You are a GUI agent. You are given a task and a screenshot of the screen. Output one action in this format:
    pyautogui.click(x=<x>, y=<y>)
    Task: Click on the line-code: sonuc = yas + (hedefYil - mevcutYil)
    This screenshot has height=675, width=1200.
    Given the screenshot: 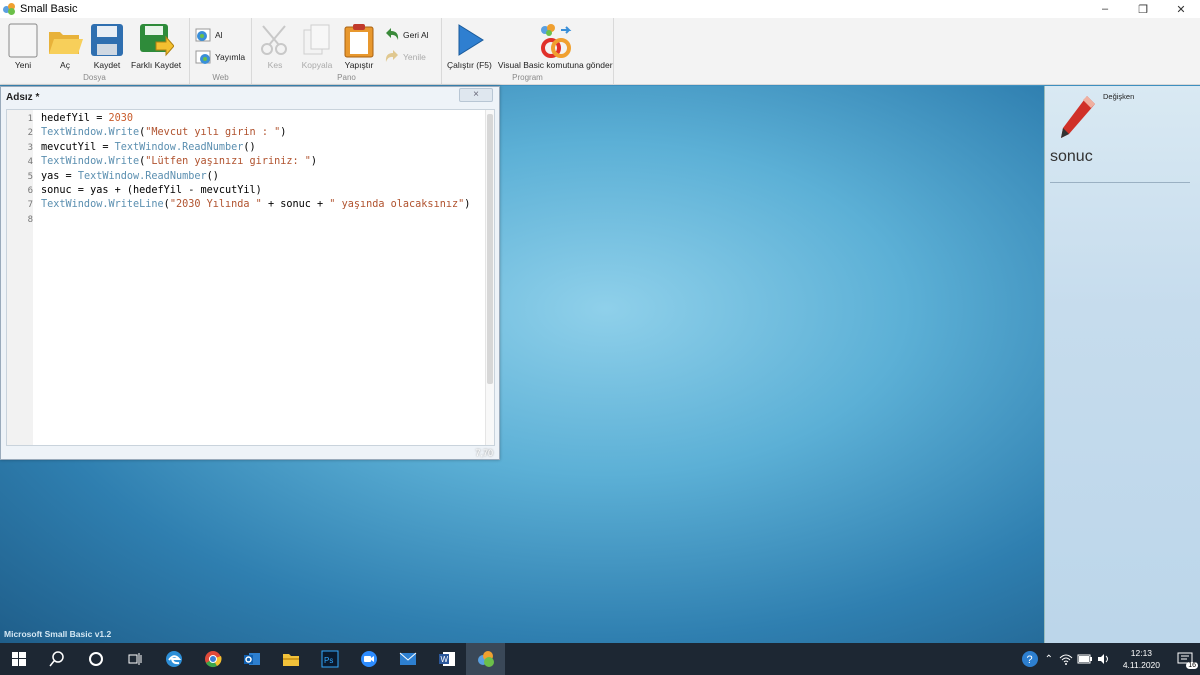 What is the action you would take?
    pyautogui.click(x=149, y=191)
    